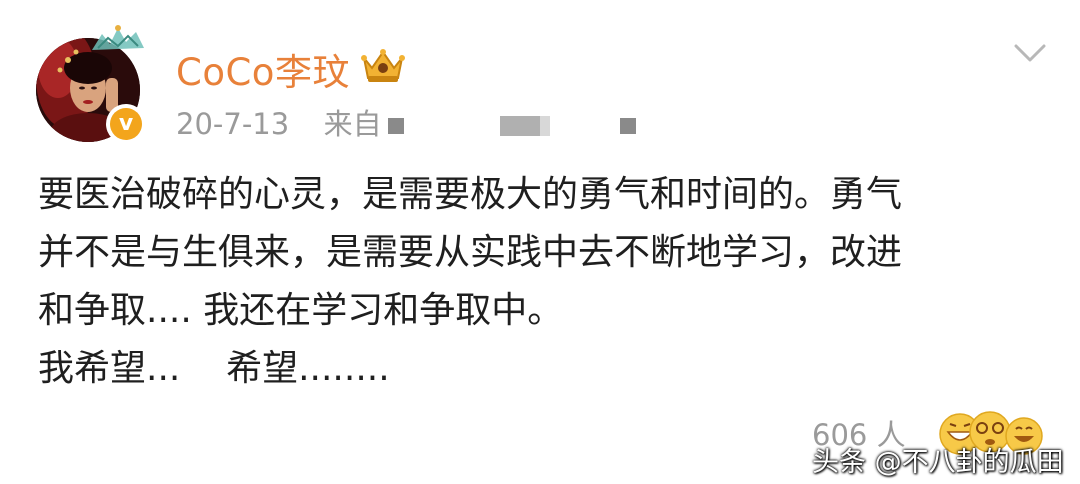 This screenshot has height=484, width=1080. Describe the element at coordinates (91, 82) in the screenshot. I see `avatar-container: v` at that location.